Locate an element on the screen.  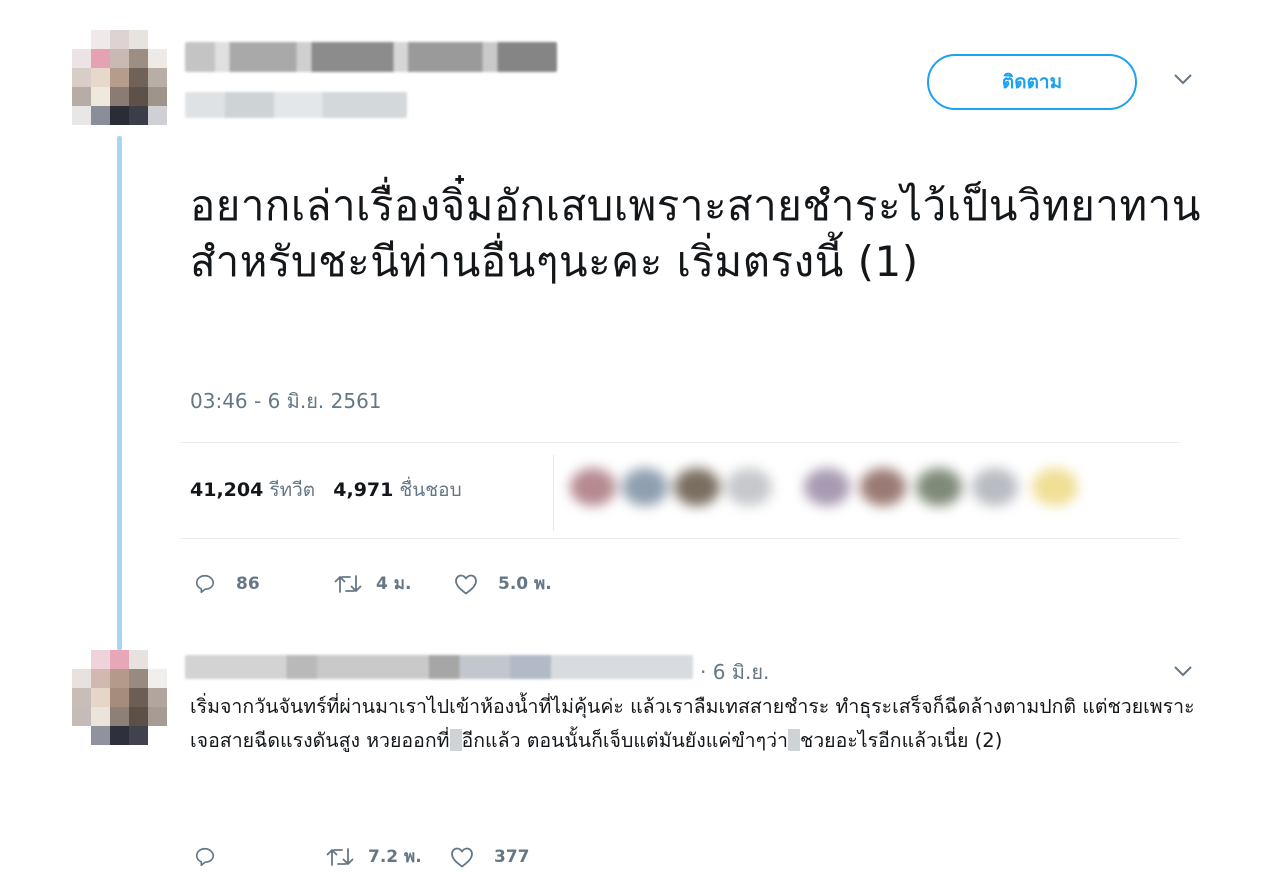
stats-bottom-divider is located at coordinates (680, 538).